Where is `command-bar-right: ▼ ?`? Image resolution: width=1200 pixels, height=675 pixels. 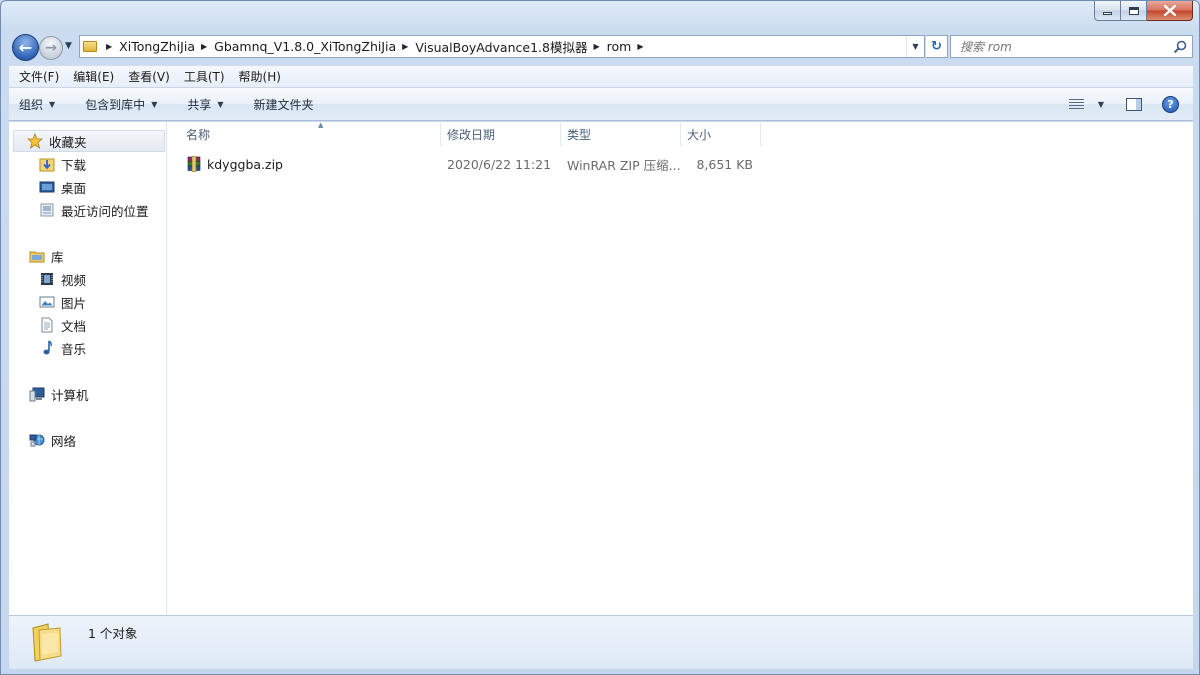
command-bar-right: ▼ ? is located at coordinates (1130, 104).